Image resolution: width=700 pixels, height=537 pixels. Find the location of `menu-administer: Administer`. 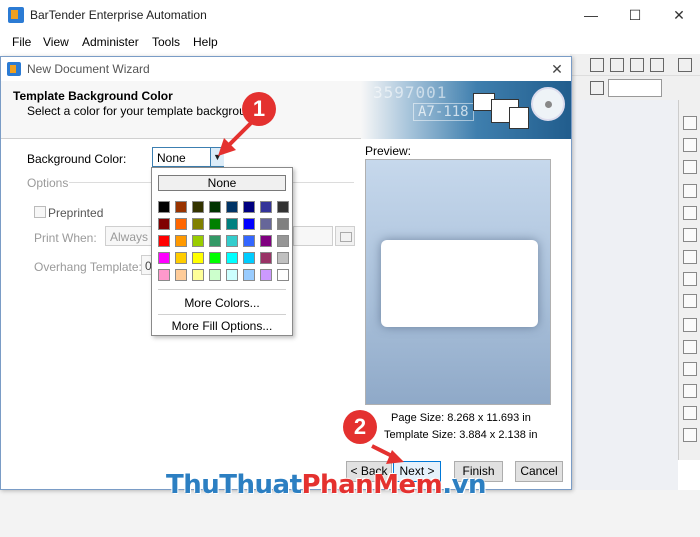

menu-administer: Administer is located at coordinates (110, 42).